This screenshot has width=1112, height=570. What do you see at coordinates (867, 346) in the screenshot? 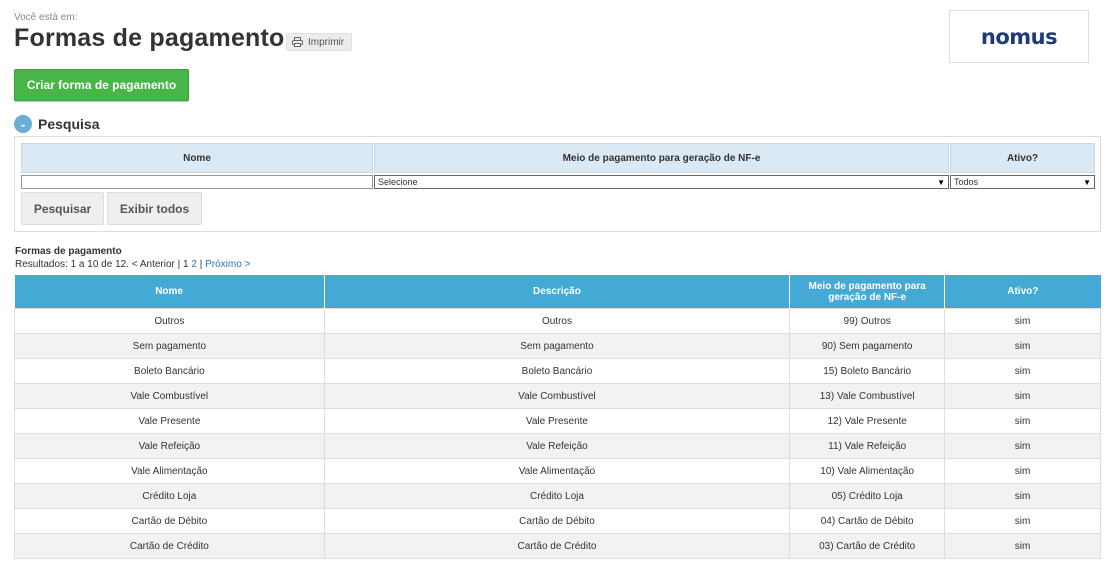
I see `cell-meio-pagamento: 90) Sem pagamento` at bounding box center [867, 346].